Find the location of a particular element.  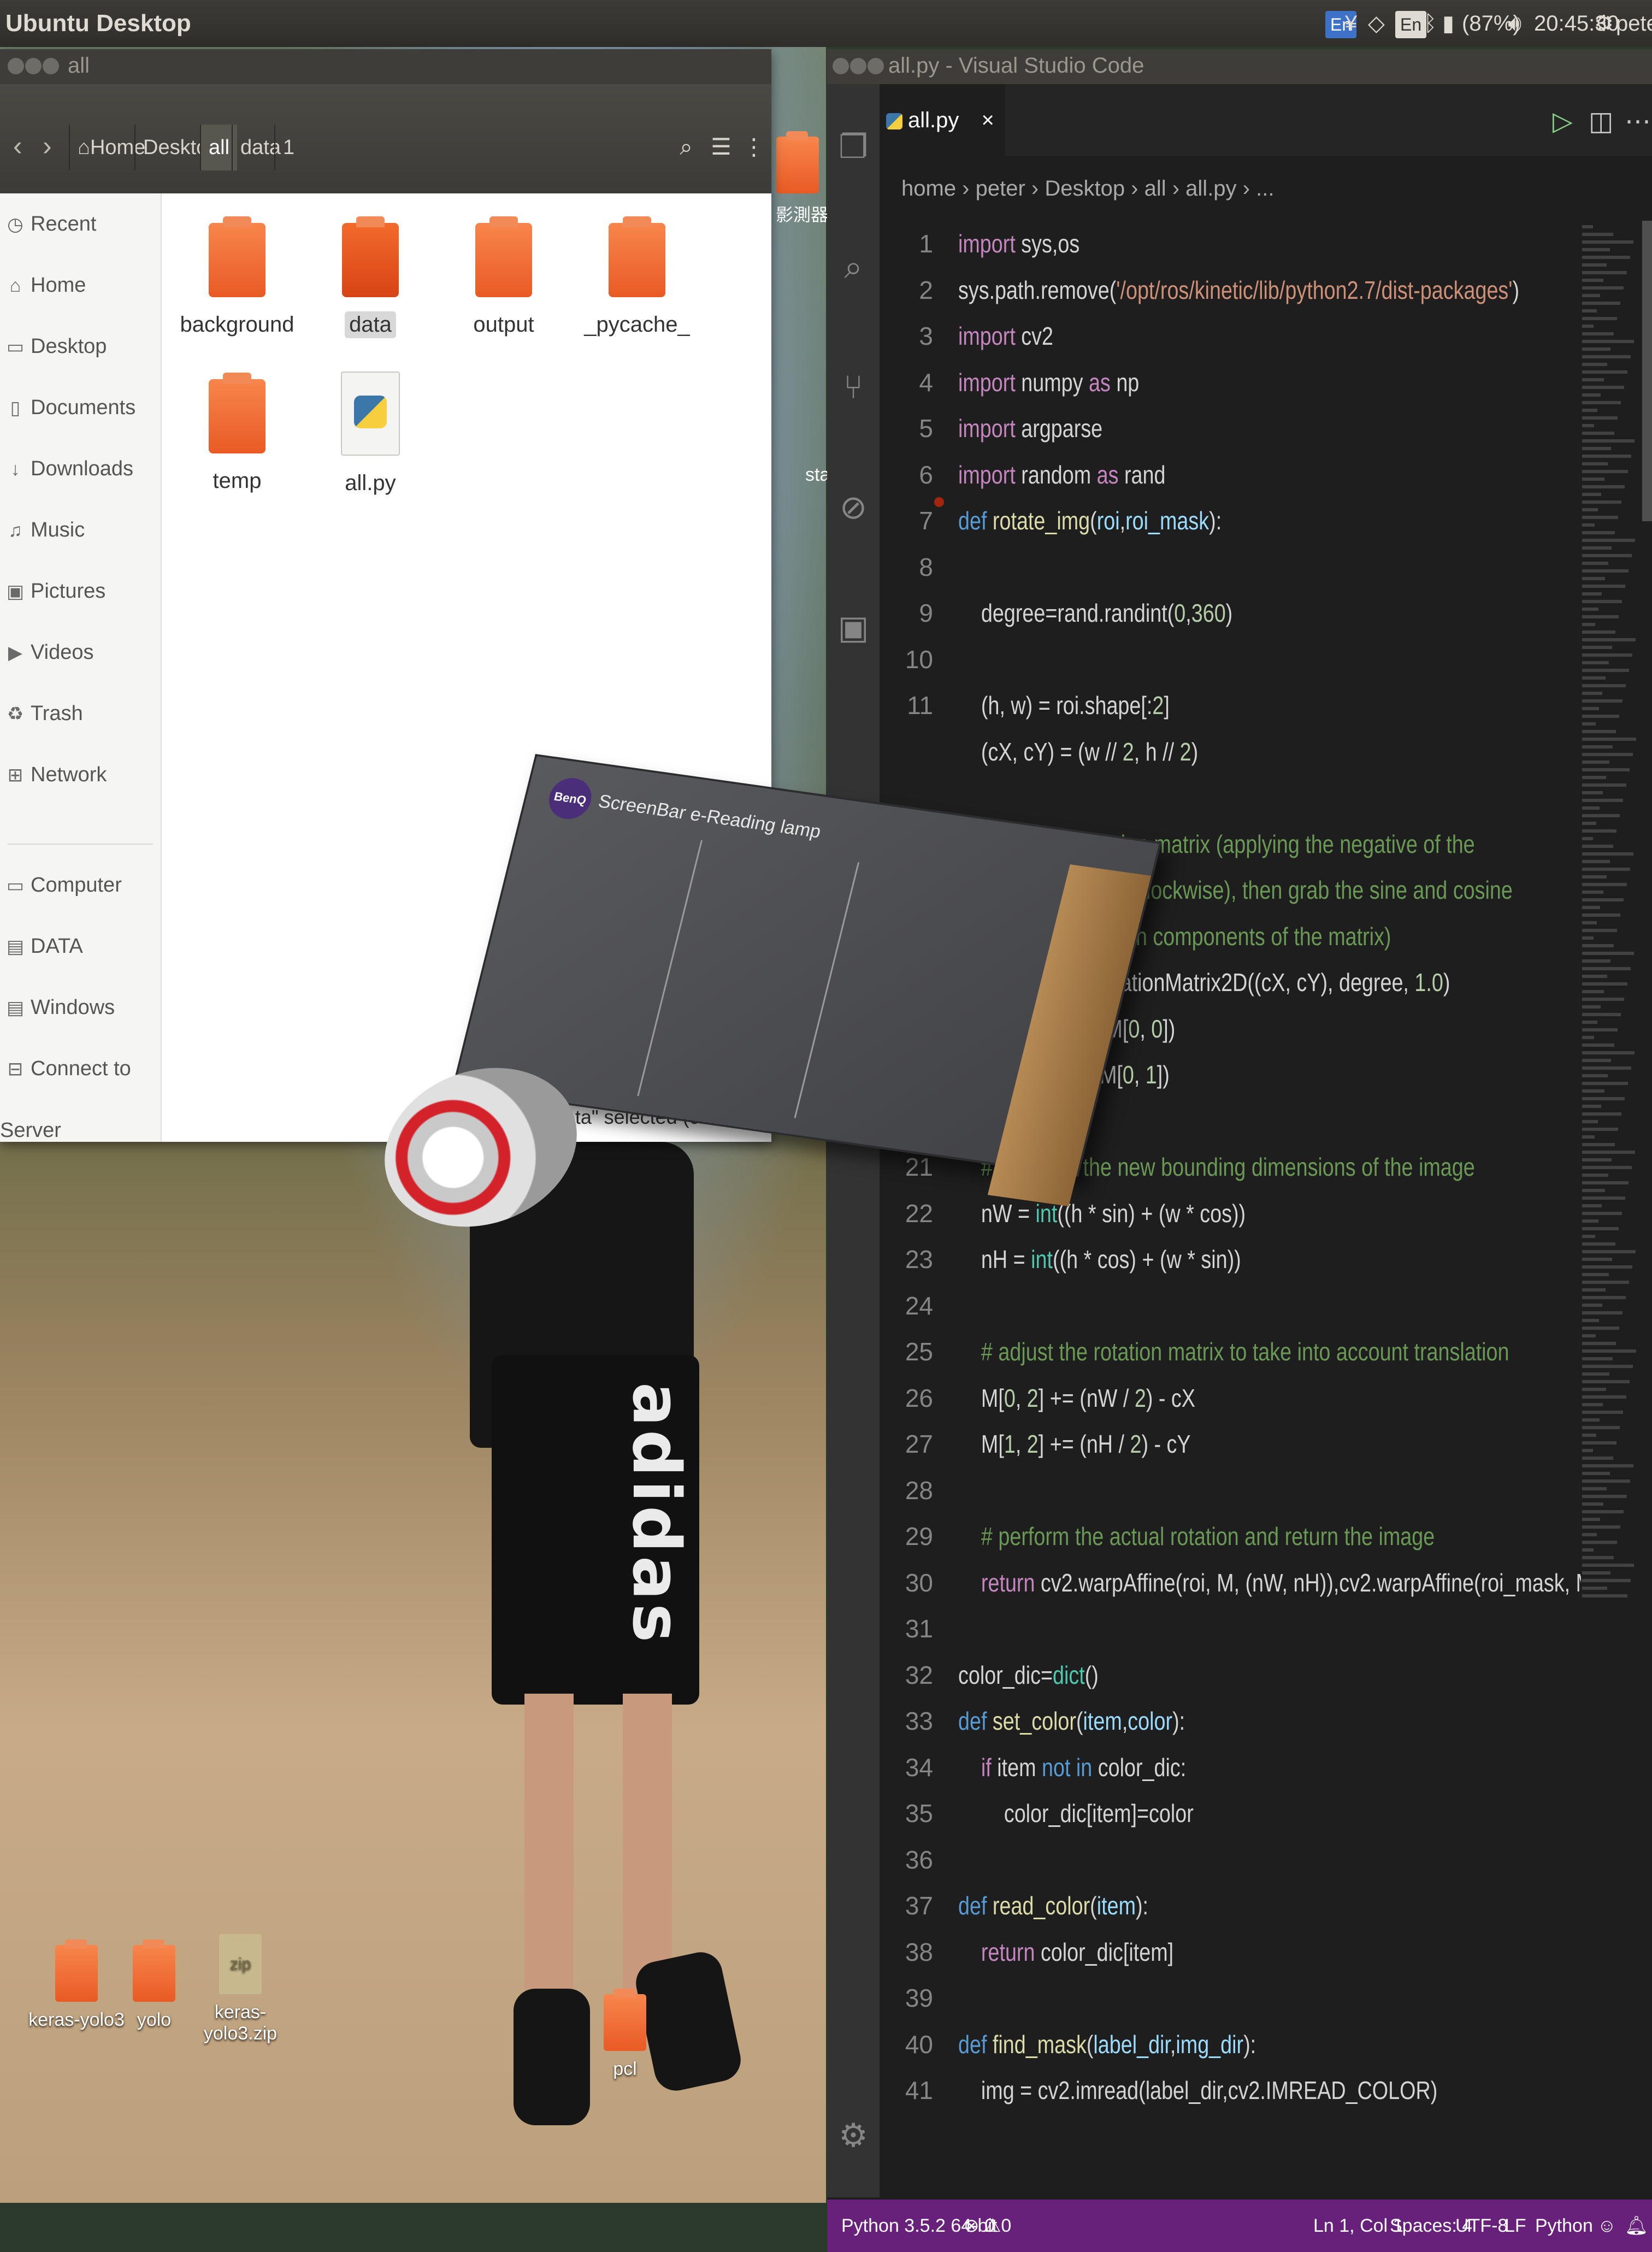

computer-icon: ▭ is located at coordinates (15, 886).